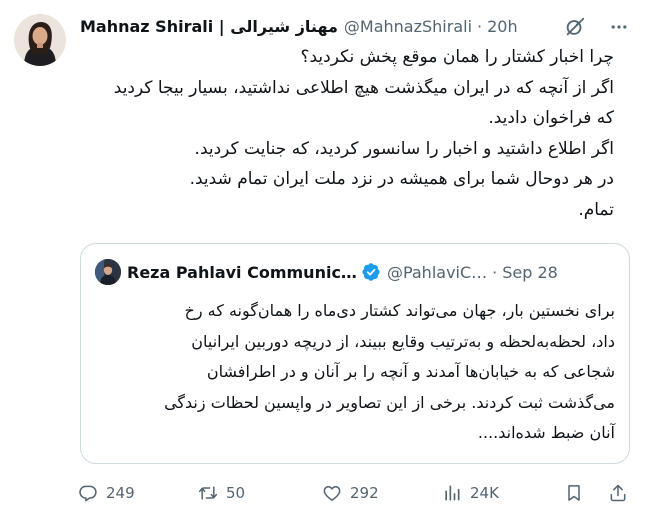  I want to click on tweet-text-line: که فراخوان دادید., so click(551, 118).